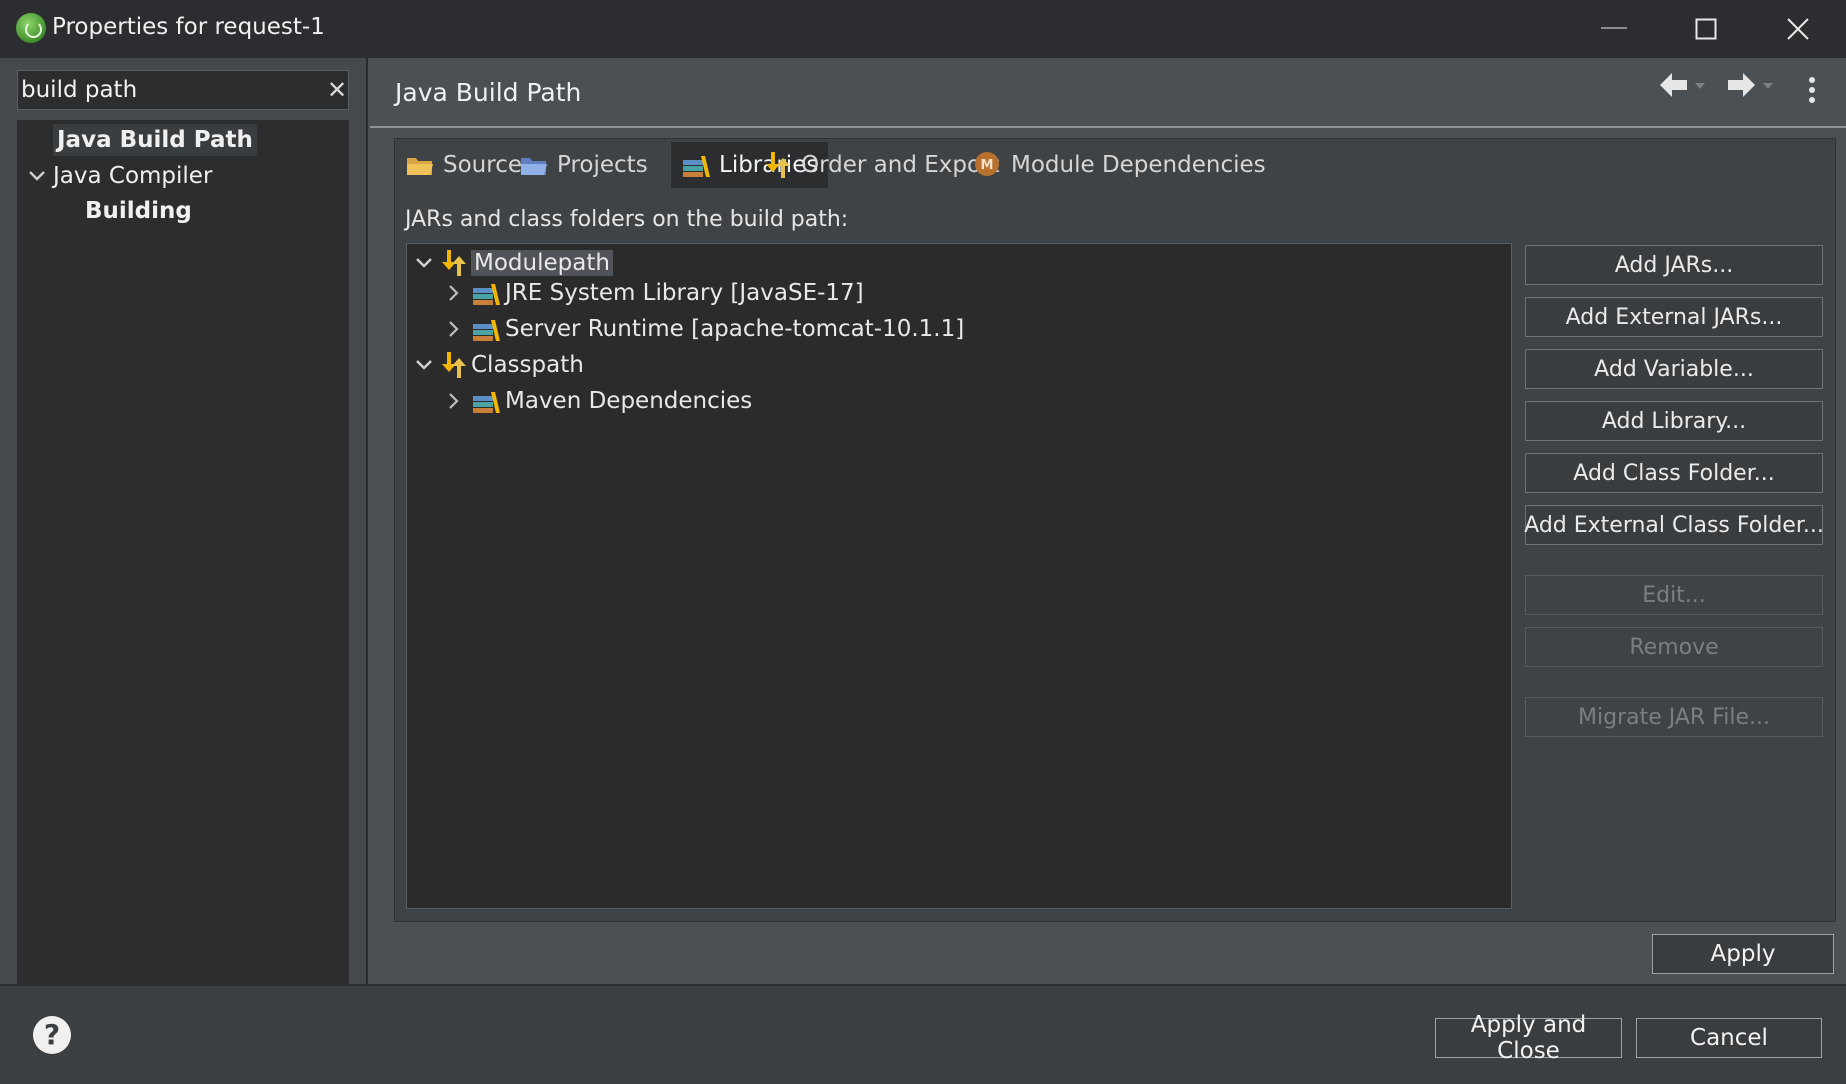 The height and width of the screenshot is (1084, 1846). What do you see at coordinates (602, 165) in the screenshot?
I see `tab-label: Projects` at bounding box center [602, 165].